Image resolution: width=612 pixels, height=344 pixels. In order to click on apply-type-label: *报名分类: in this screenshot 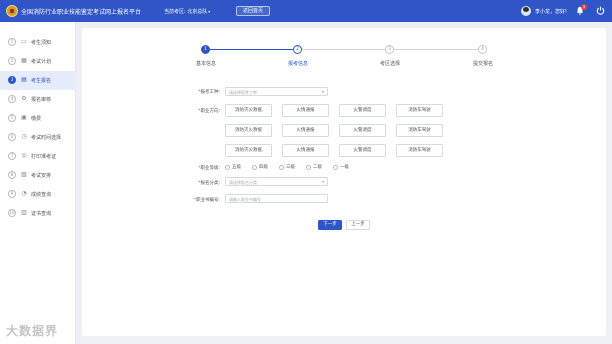, I will do `click(209, 183)`.